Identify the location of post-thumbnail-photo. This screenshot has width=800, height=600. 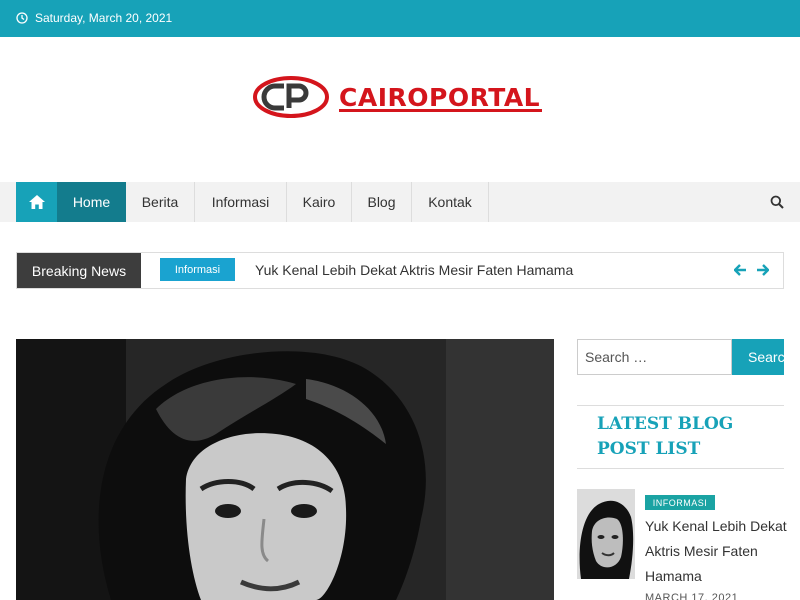
(606, 534).